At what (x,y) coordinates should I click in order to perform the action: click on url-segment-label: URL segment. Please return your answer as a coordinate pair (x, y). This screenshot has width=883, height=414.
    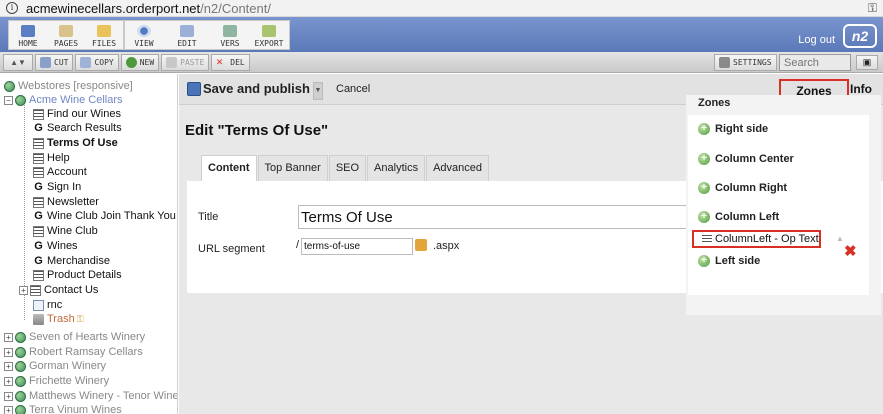
    Looking at the image, I should click on (231, 249).